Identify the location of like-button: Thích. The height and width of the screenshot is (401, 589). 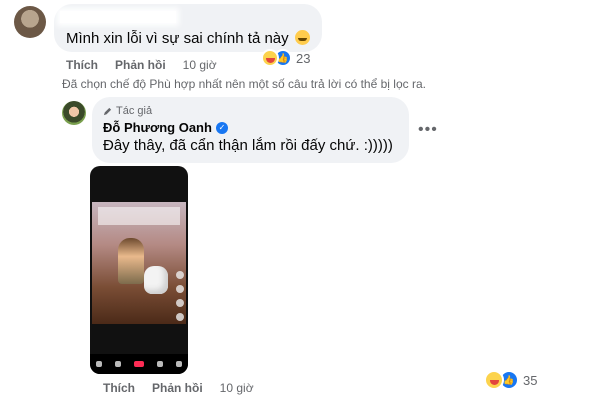
(82, 65).